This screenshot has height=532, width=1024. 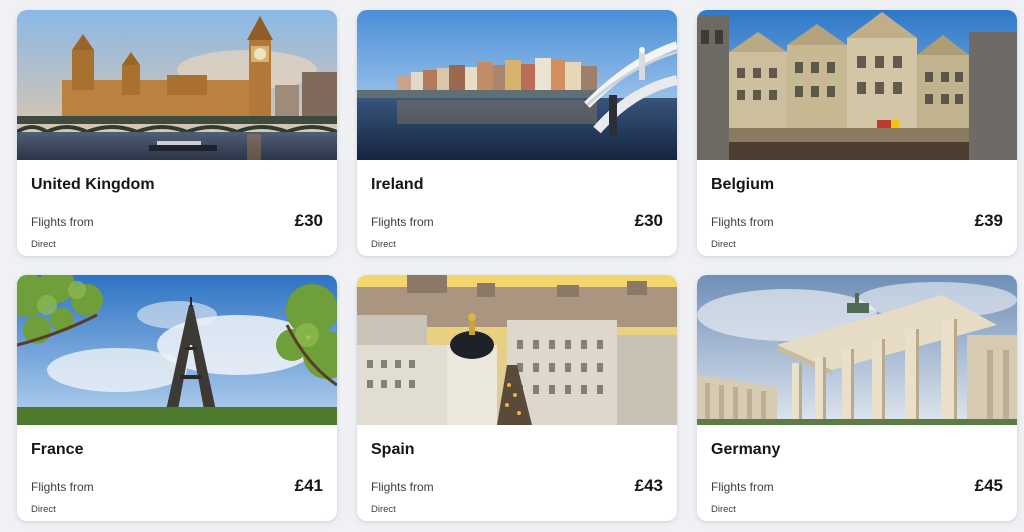 I want to click on card-details: United Kingdom Flights from £30 Direct, so click(x=177, y=208).